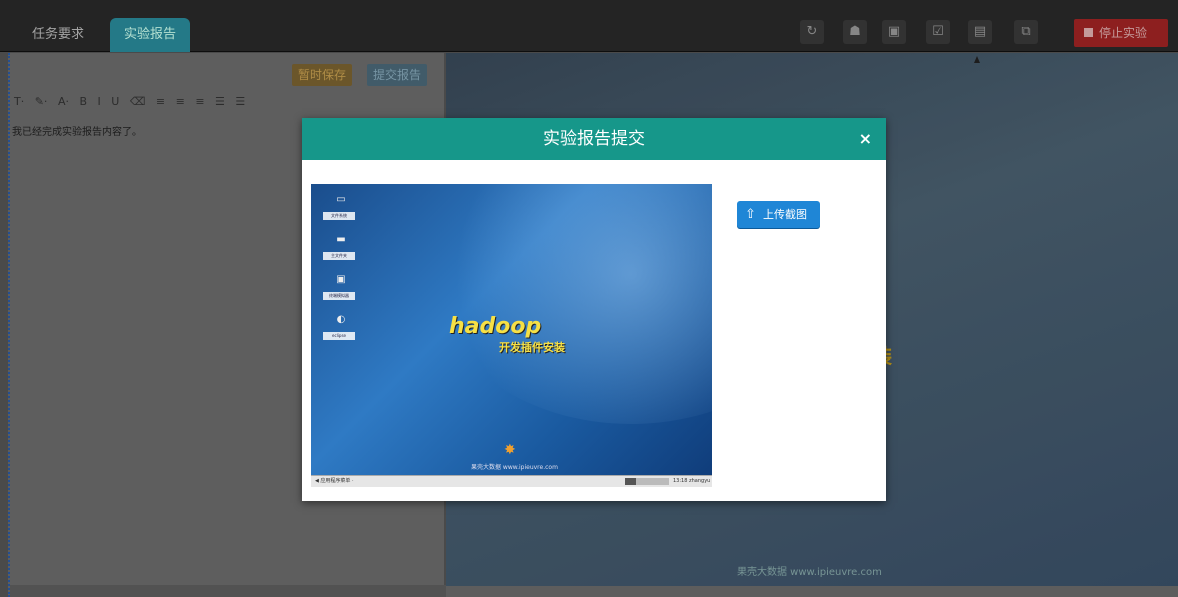  I want to click on desktop-icon-label: 终端模拟器, so click(339, 296).